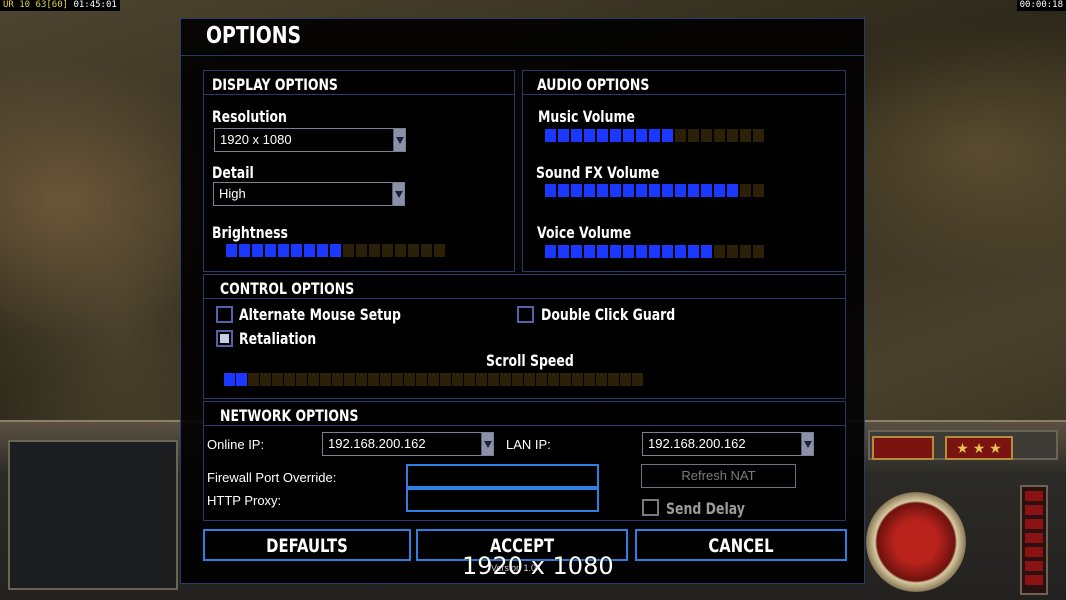 The height and width of the screenshot is (600, 1066). I want to click on retaliation-checkbox, so click(224, 338).